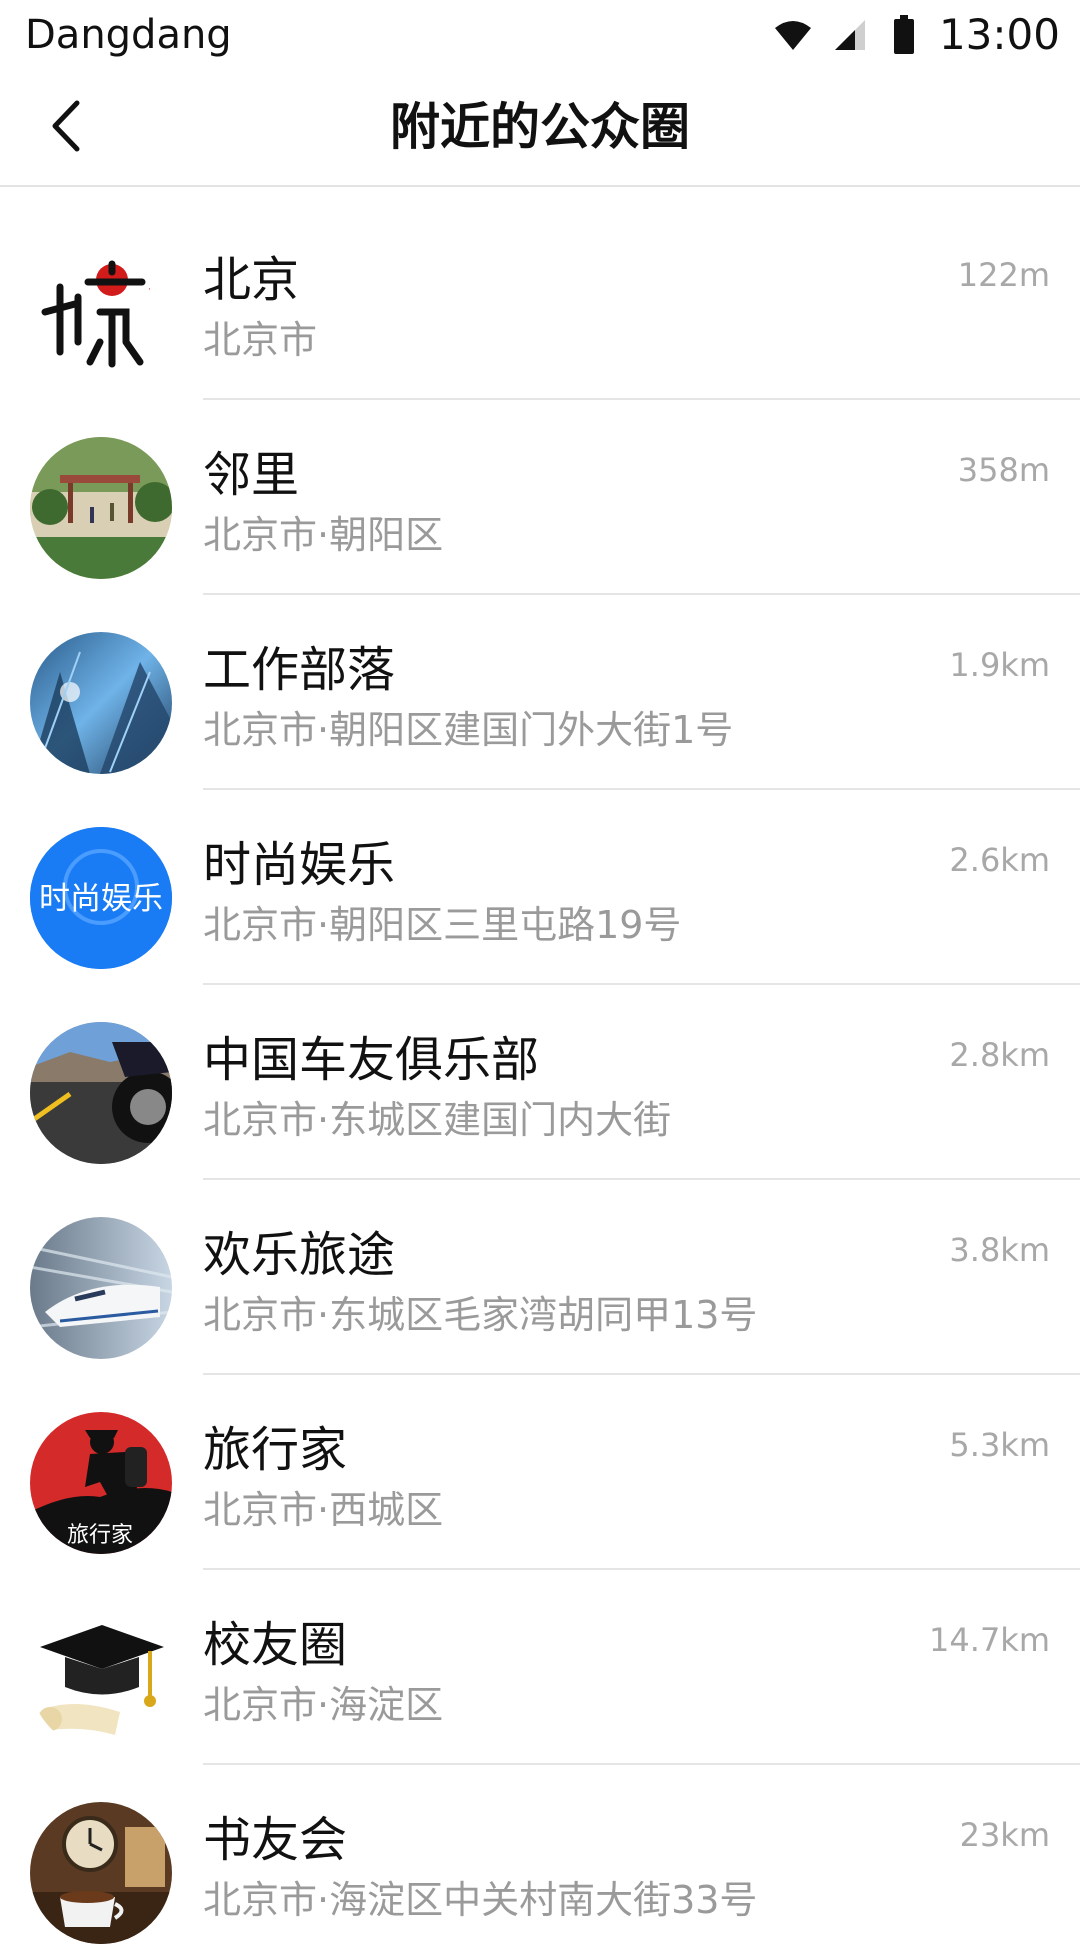 Image resolution: width=1080 pixels, height=1960 pixels. I want to click on circle-distance: 122m, so click(1003, 275).